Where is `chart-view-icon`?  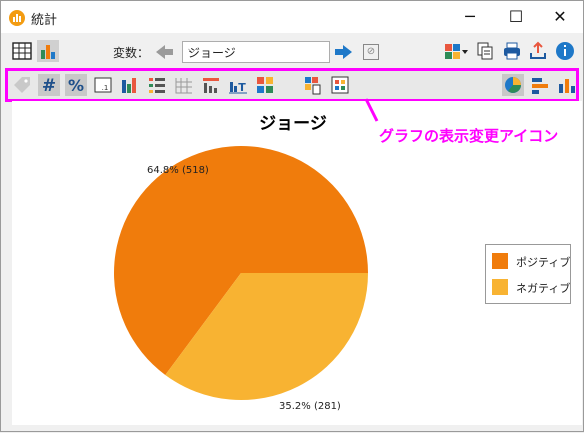 chart-view-icon is located at coordinates (48, 51).